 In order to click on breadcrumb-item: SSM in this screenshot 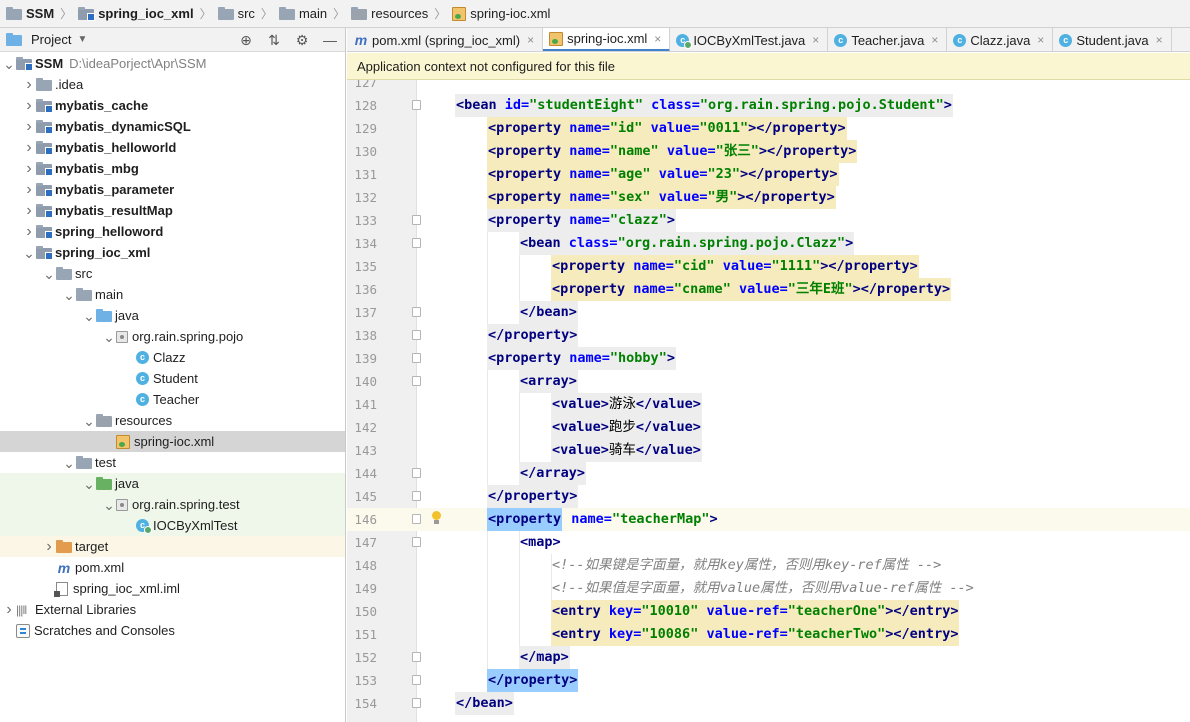, I will do `click(30, 13)`.